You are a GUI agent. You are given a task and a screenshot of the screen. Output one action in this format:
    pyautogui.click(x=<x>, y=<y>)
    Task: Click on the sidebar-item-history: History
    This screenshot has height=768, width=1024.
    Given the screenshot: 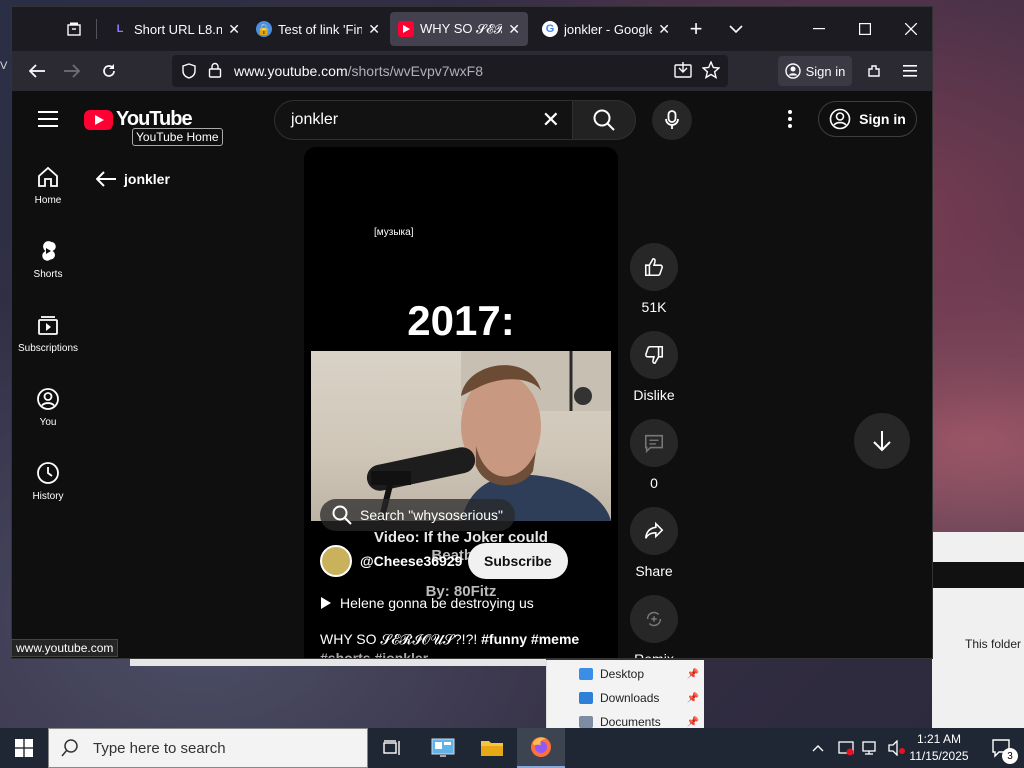 What is the action you would take?
    pyautogui.click(x=48, y=496)
    